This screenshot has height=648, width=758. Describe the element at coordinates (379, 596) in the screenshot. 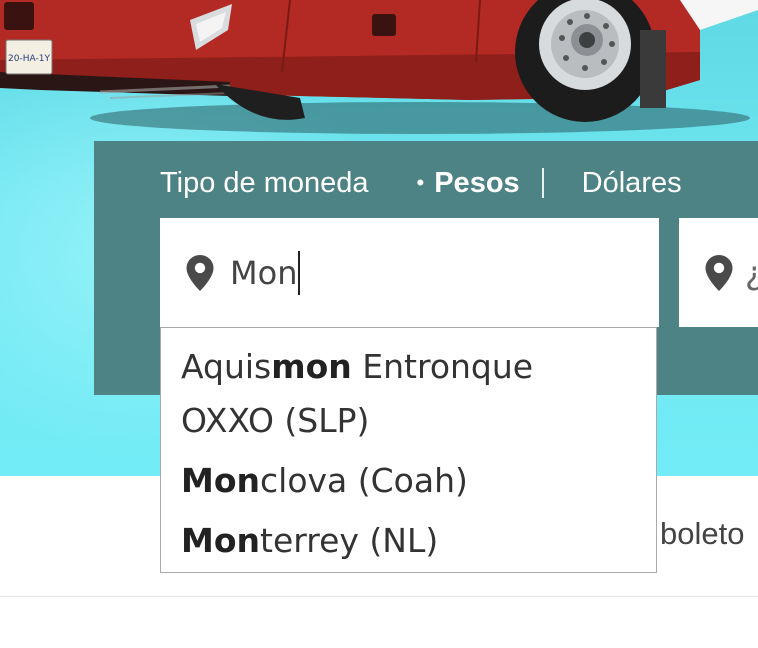

I see `section-divider` at that location.